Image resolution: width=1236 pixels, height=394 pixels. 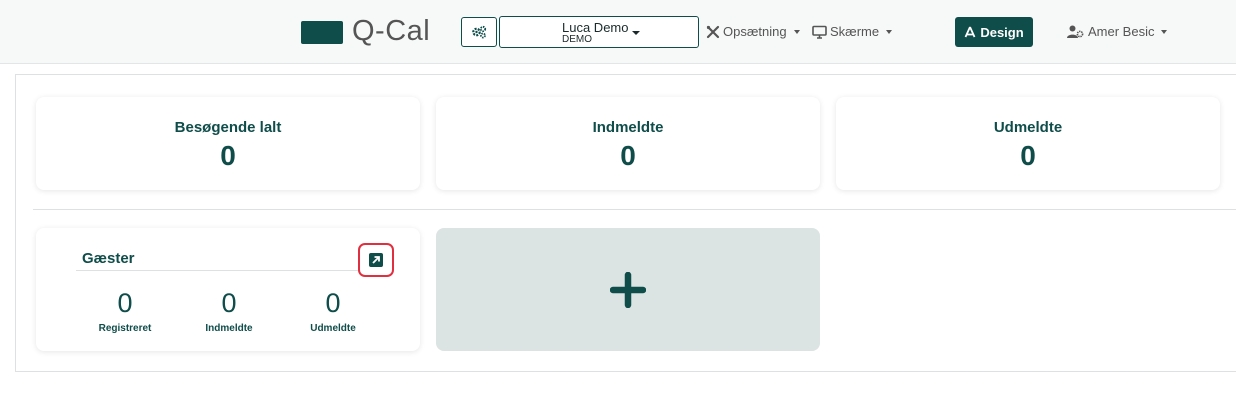 I want to click on logo-mark, so click(x=322, y=32).